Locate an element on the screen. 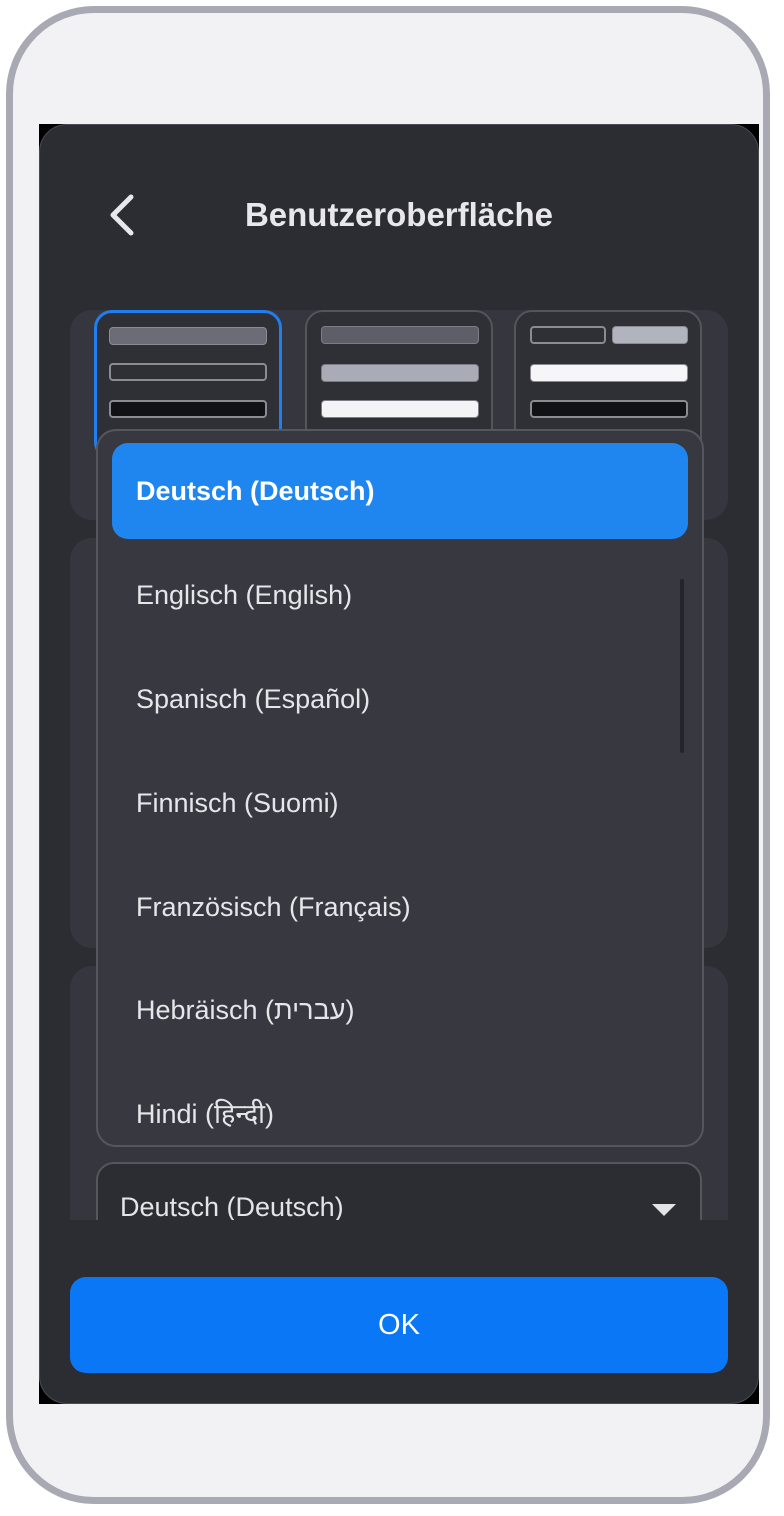  language-option: Englisch (English) is located at coordinates (400, 595).